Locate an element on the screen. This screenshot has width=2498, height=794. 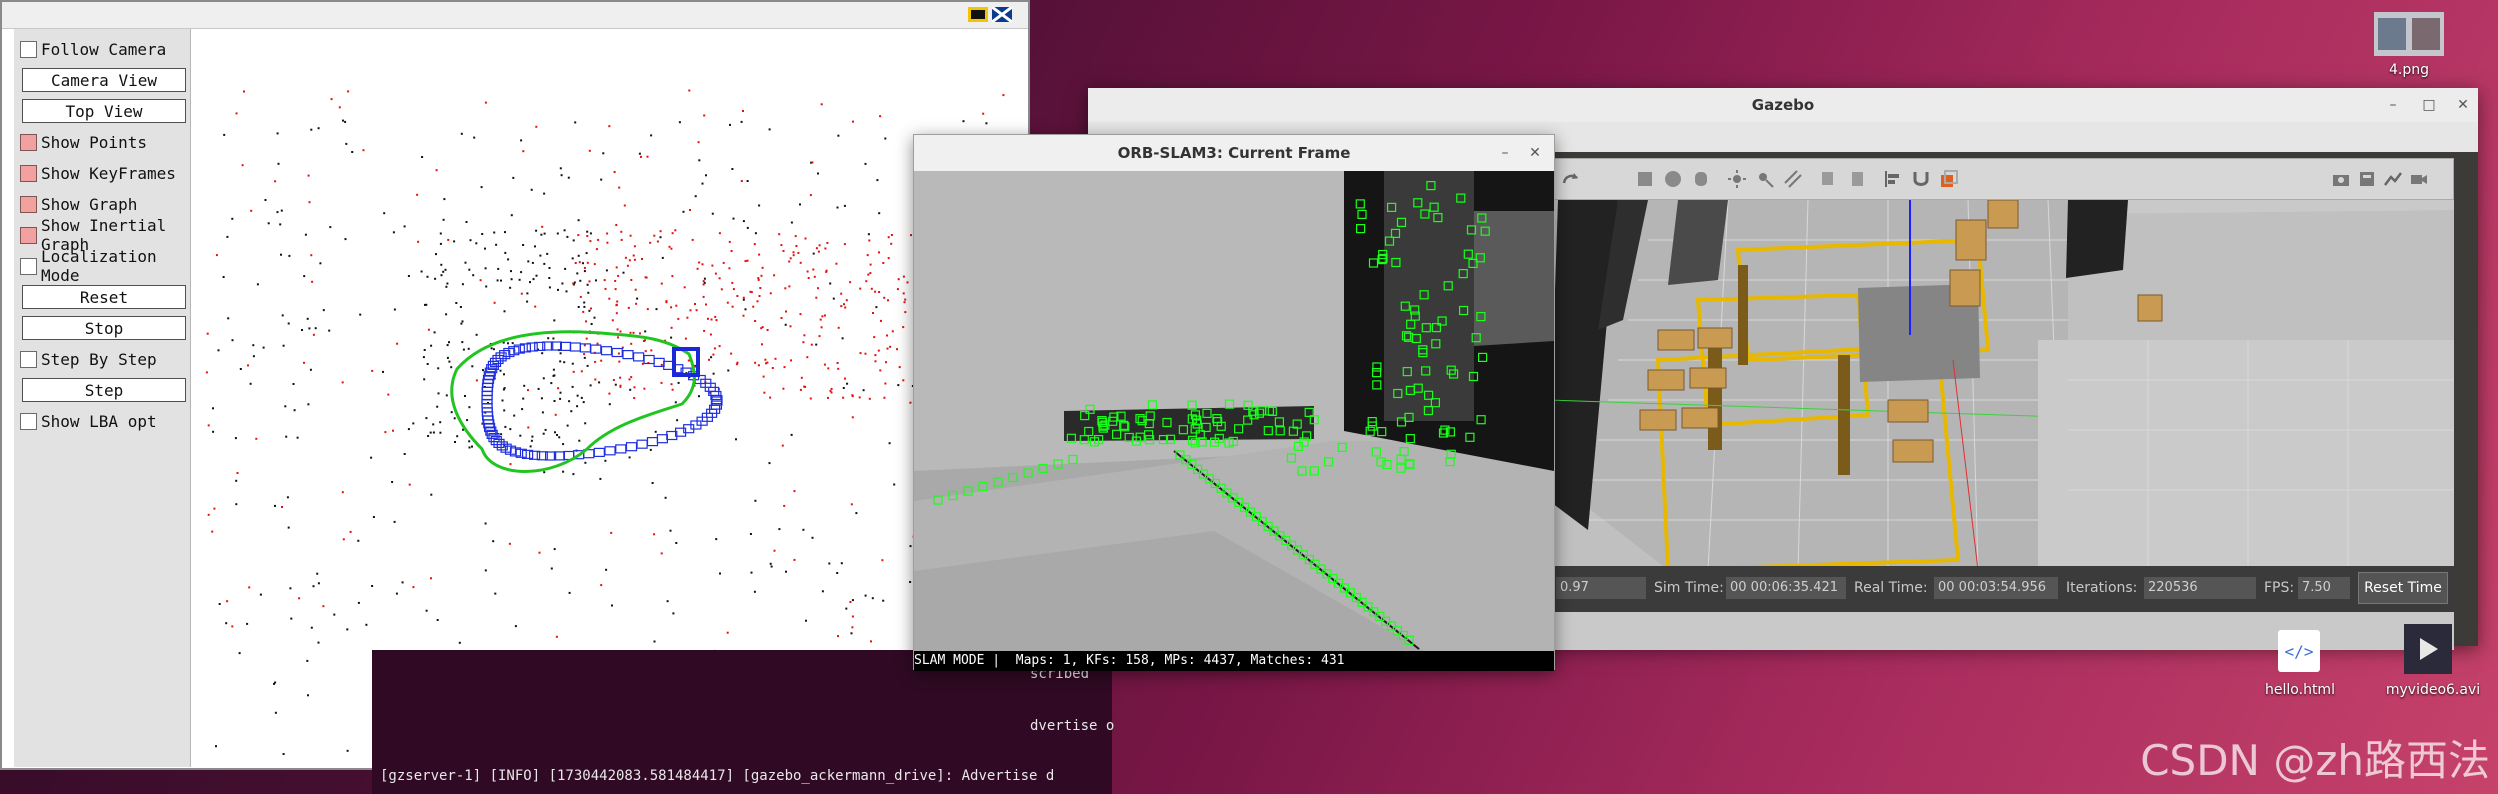
camera-view-button: Camera View is located at coordinates (104, 80).